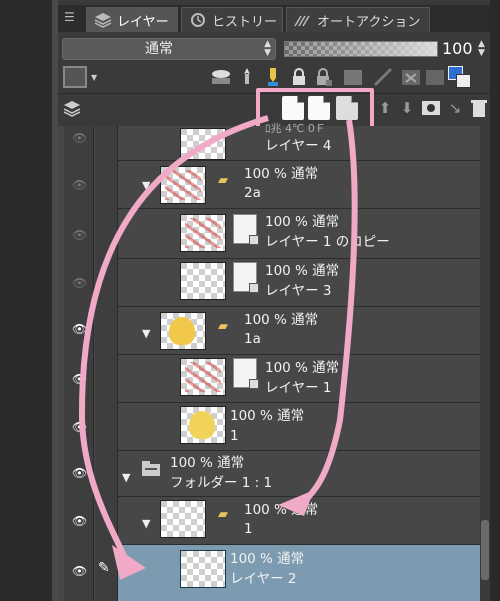  Describe the element at coordinates (479, 108) in the screenshot. I see `trash-icon` at that location.